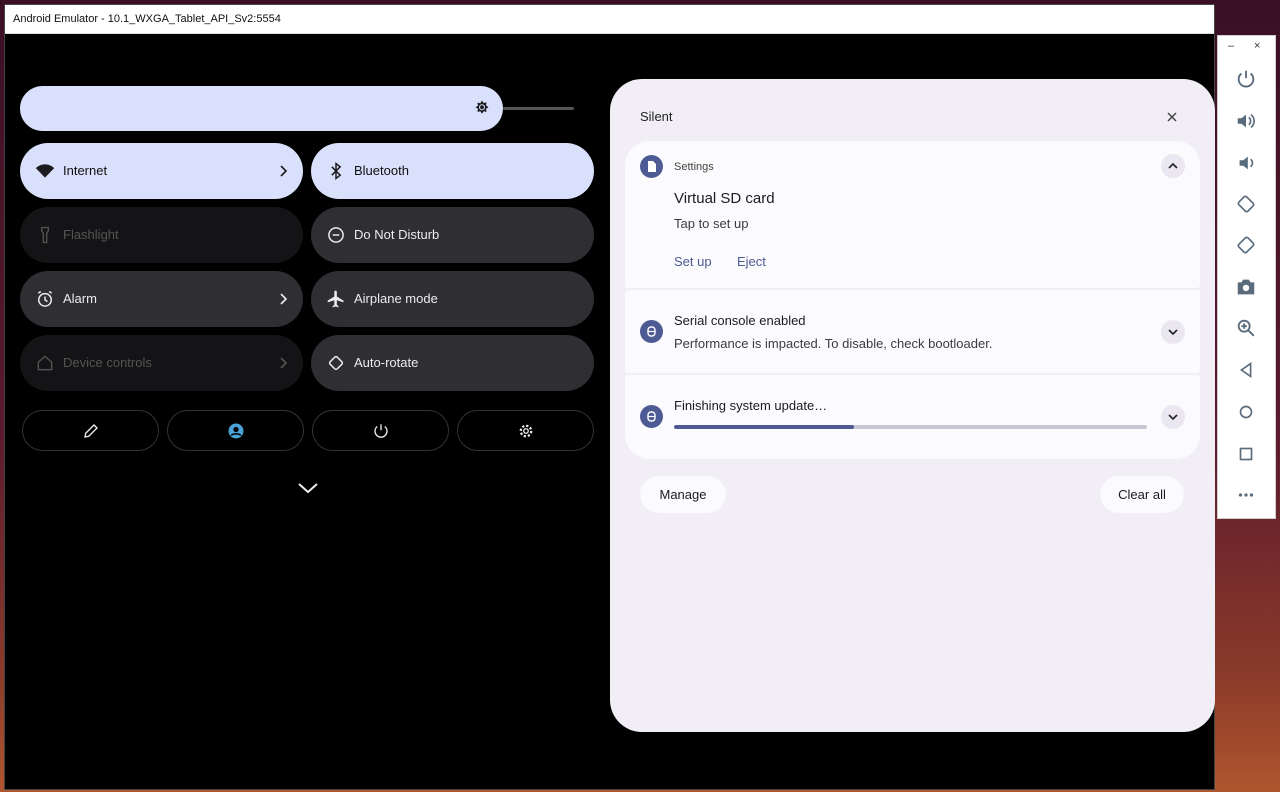  I want to click on close-icon, so click(1172, 117).